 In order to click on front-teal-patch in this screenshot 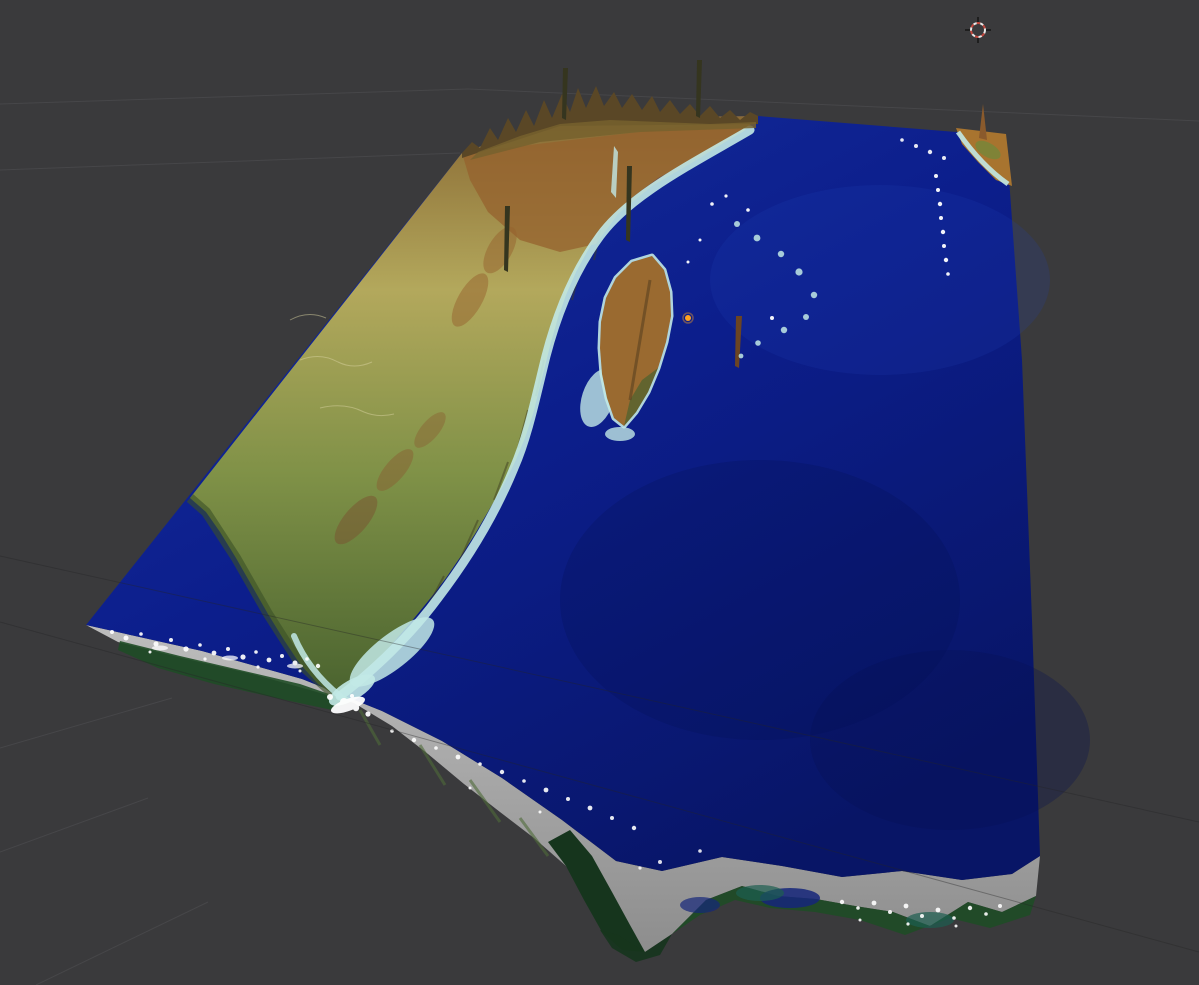, I will do `click(760, 893)`.